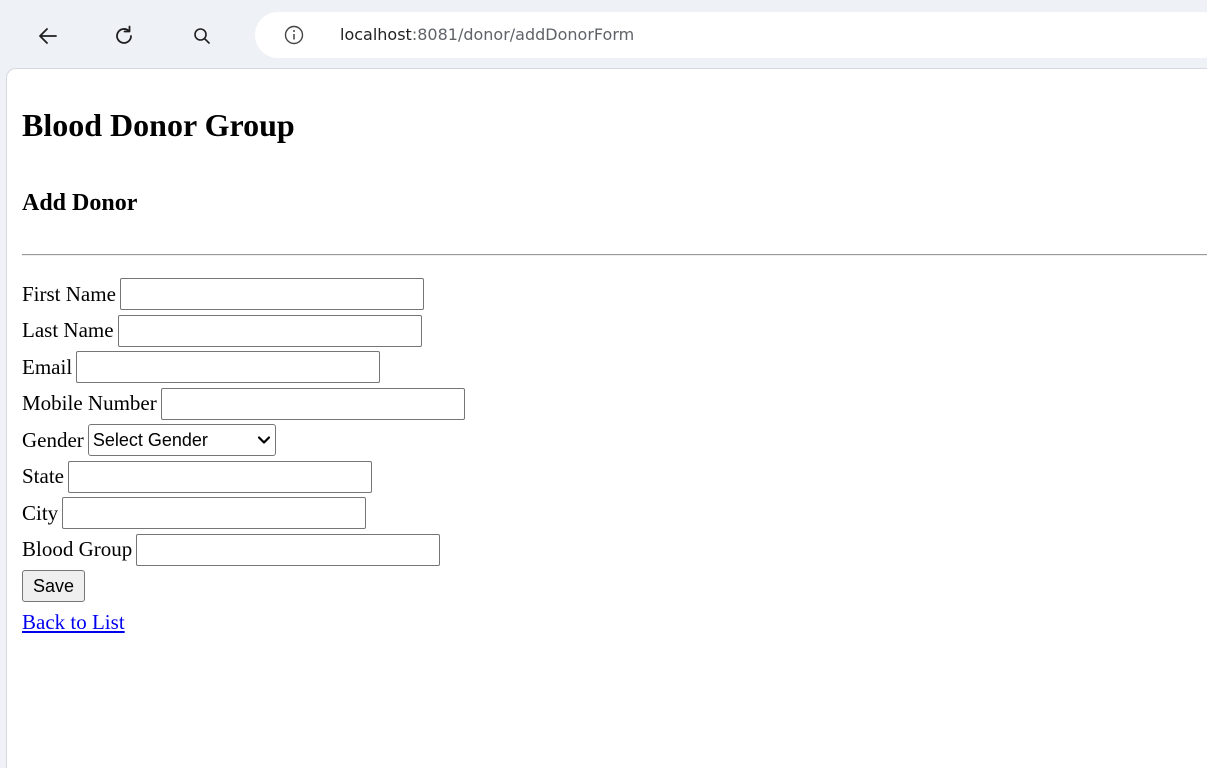 The image size is (1207, 768). I want to click on divider, so click(614, 255).